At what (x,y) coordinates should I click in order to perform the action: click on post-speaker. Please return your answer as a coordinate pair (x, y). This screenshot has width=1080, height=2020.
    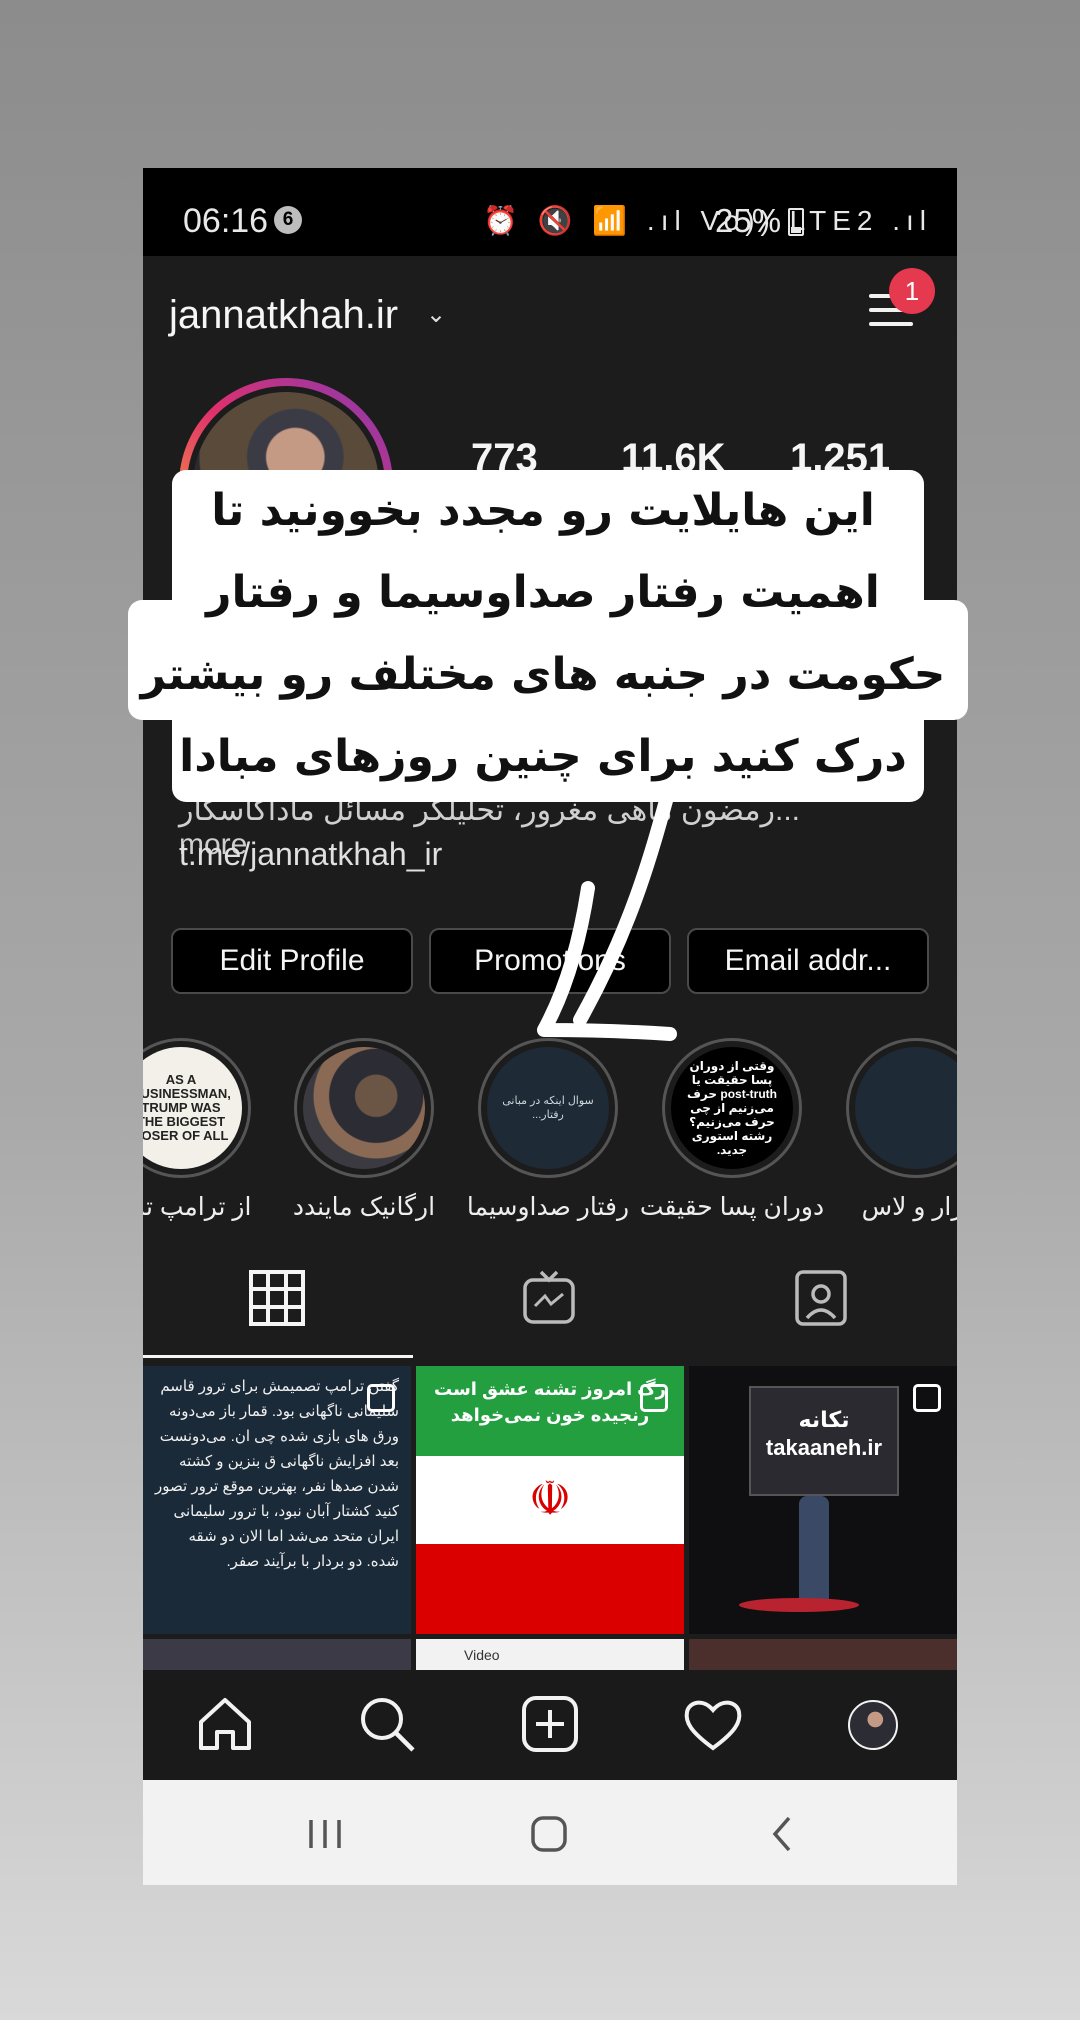
    Looking at the image, I should click on (814, 1551).